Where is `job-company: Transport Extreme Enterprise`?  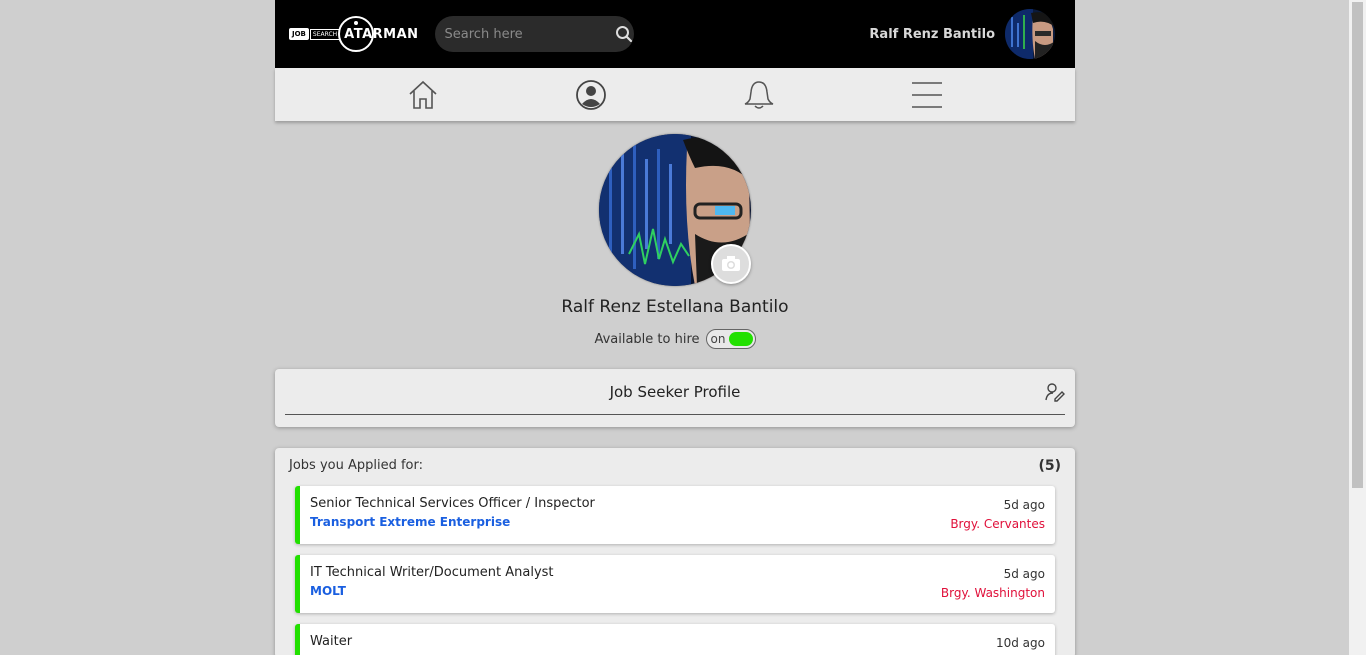 job-company: Transport Extreme Enterprise is located at coordinates (677, 522).